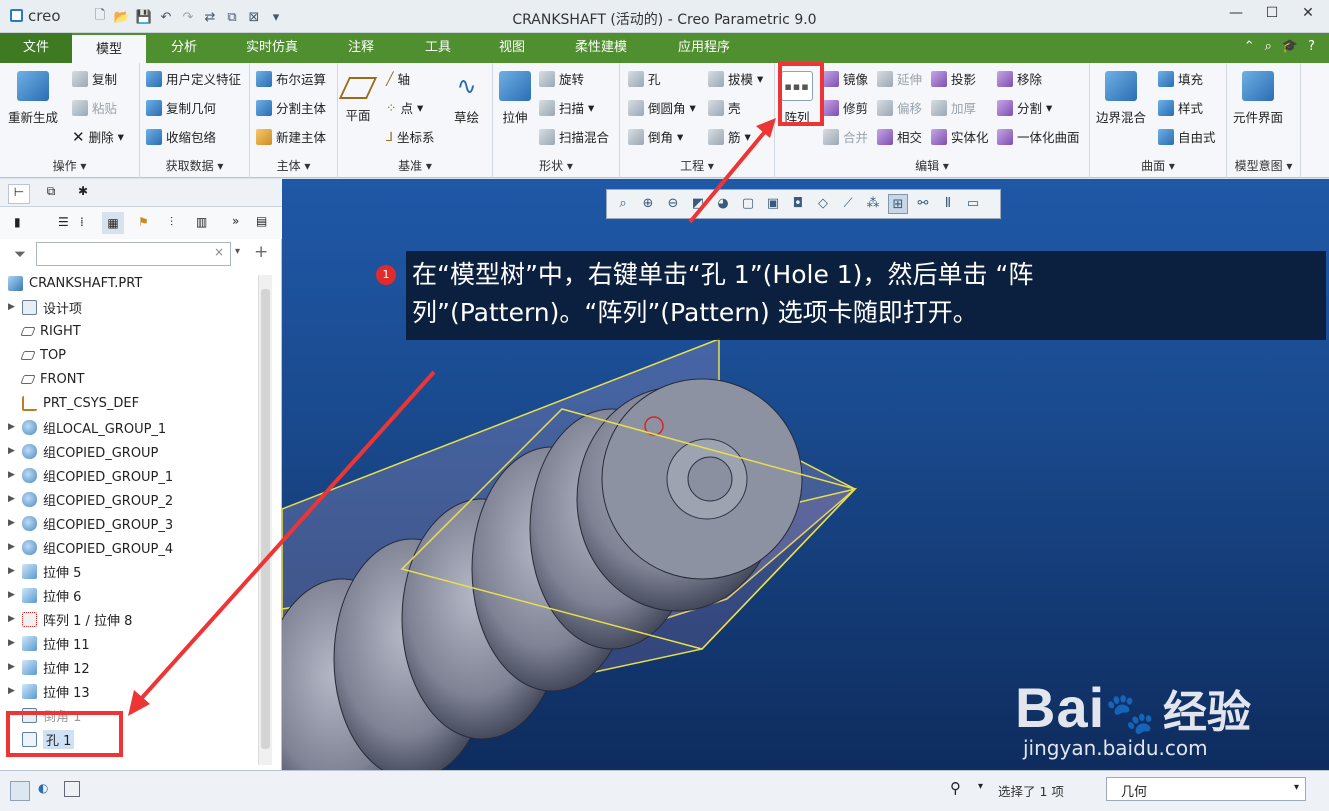  What do you see at coordinates (83, 194) in the screenshot?
I see `favorites-tab-icon: ✱` at bounding box center [83, 194].